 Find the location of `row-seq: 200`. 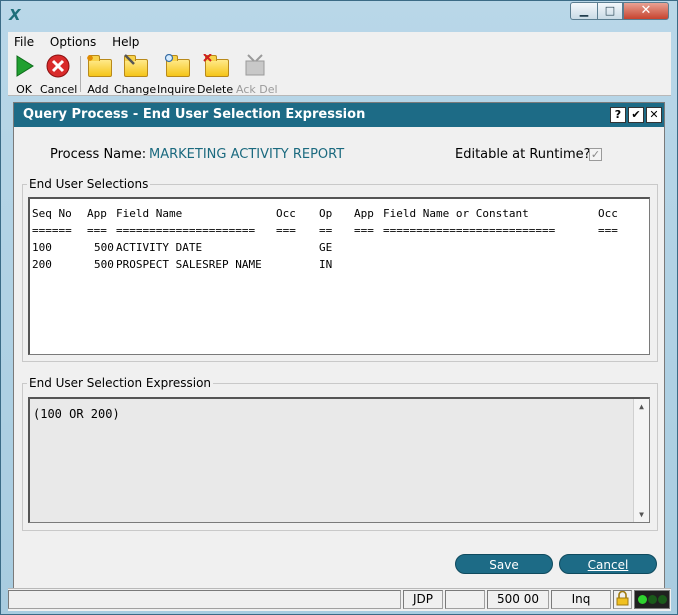

row-seq: 200 is located at coordinates (42, 264).